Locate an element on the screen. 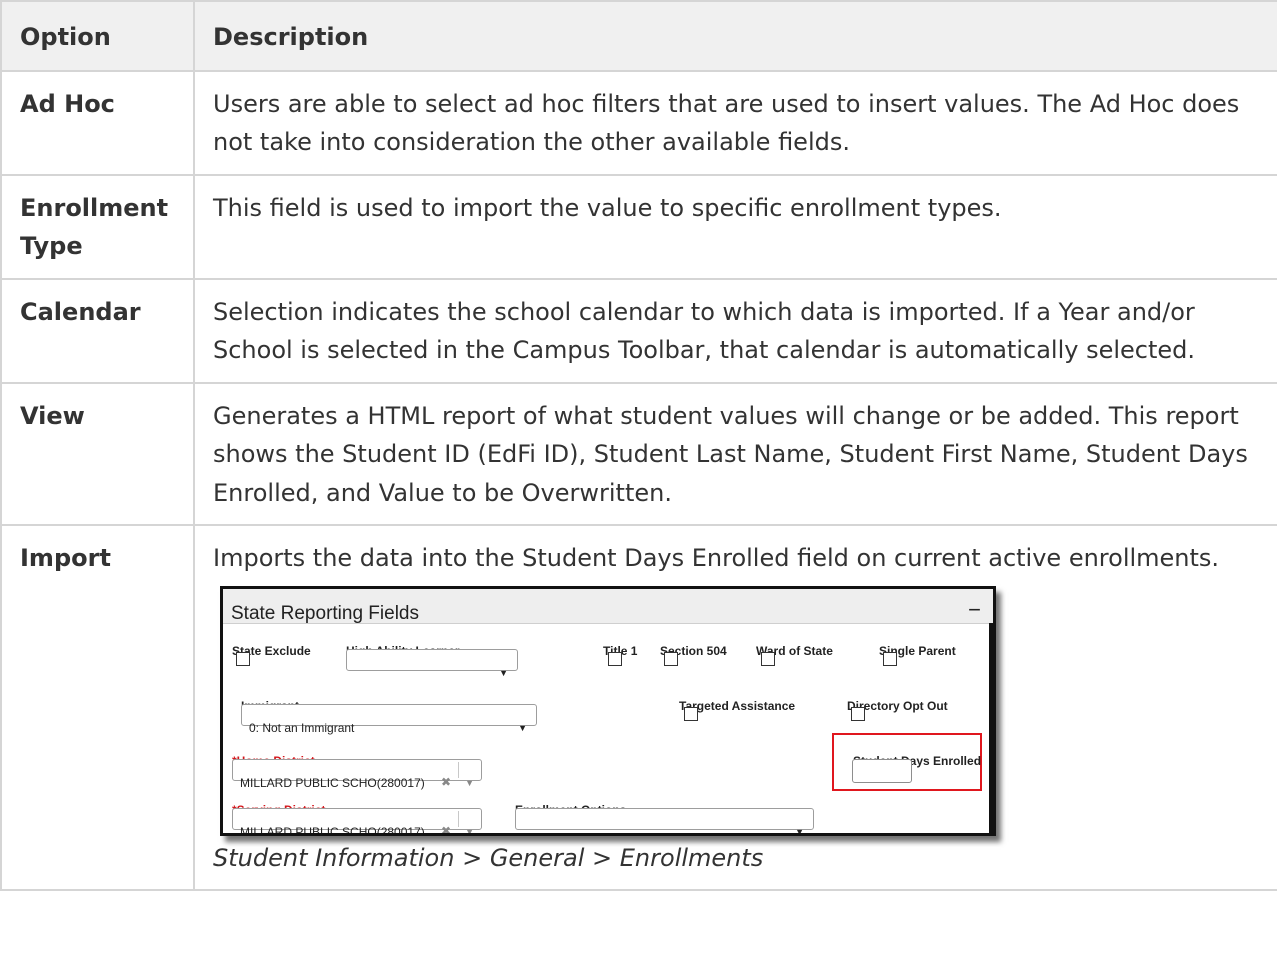 The image size is (1277, 958). panel-title: State Reporting Fields is located at coordinates (325, 613).